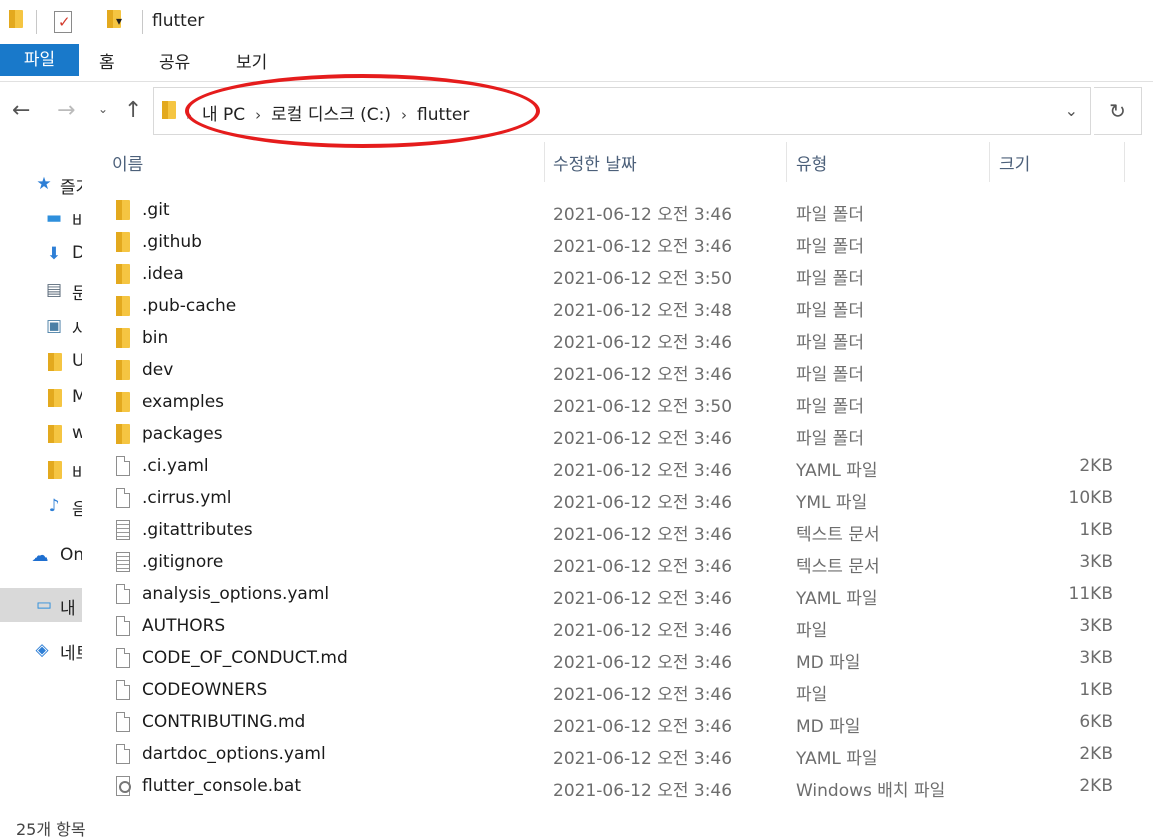  Describe the element at coordinates (41, 650) in the screenshot. I see `sidebar-item: ◈ 네트워크` at that location.